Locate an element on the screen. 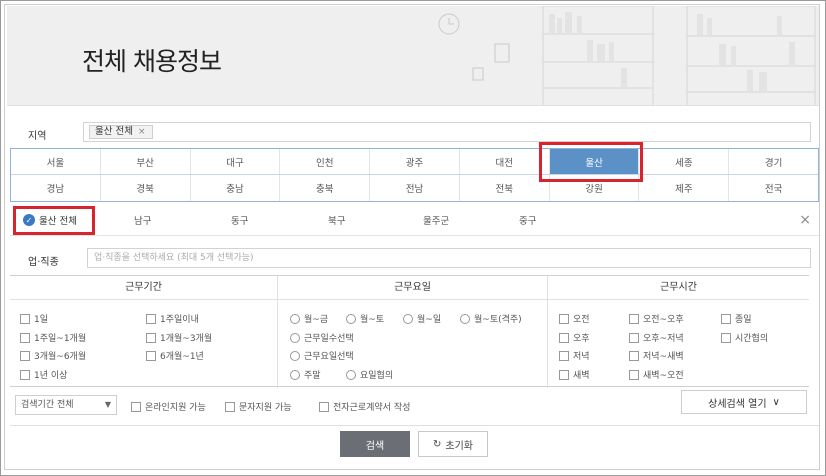  sms-apply-option: 문자지원 가능 is located at coordinates (258, 406).